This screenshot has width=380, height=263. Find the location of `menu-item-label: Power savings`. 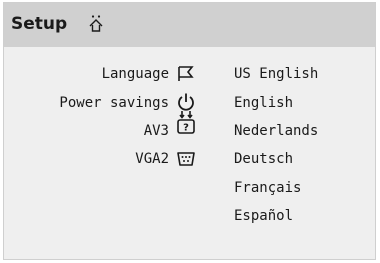

menu-item-label: Power savings is located at coordinates (114, 103).